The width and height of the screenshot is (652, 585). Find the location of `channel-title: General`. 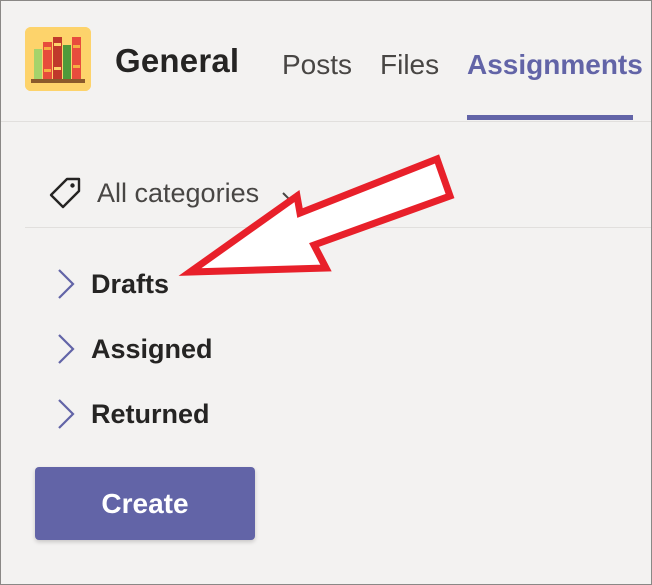

channel-title: General is located at coordinates (177, 60).